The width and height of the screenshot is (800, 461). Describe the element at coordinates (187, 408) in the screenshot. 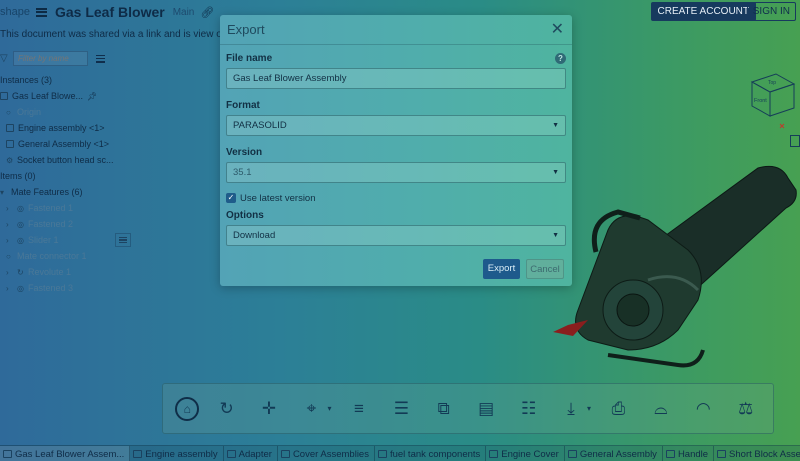

I see `home-view-icon: ⌂` at that location.